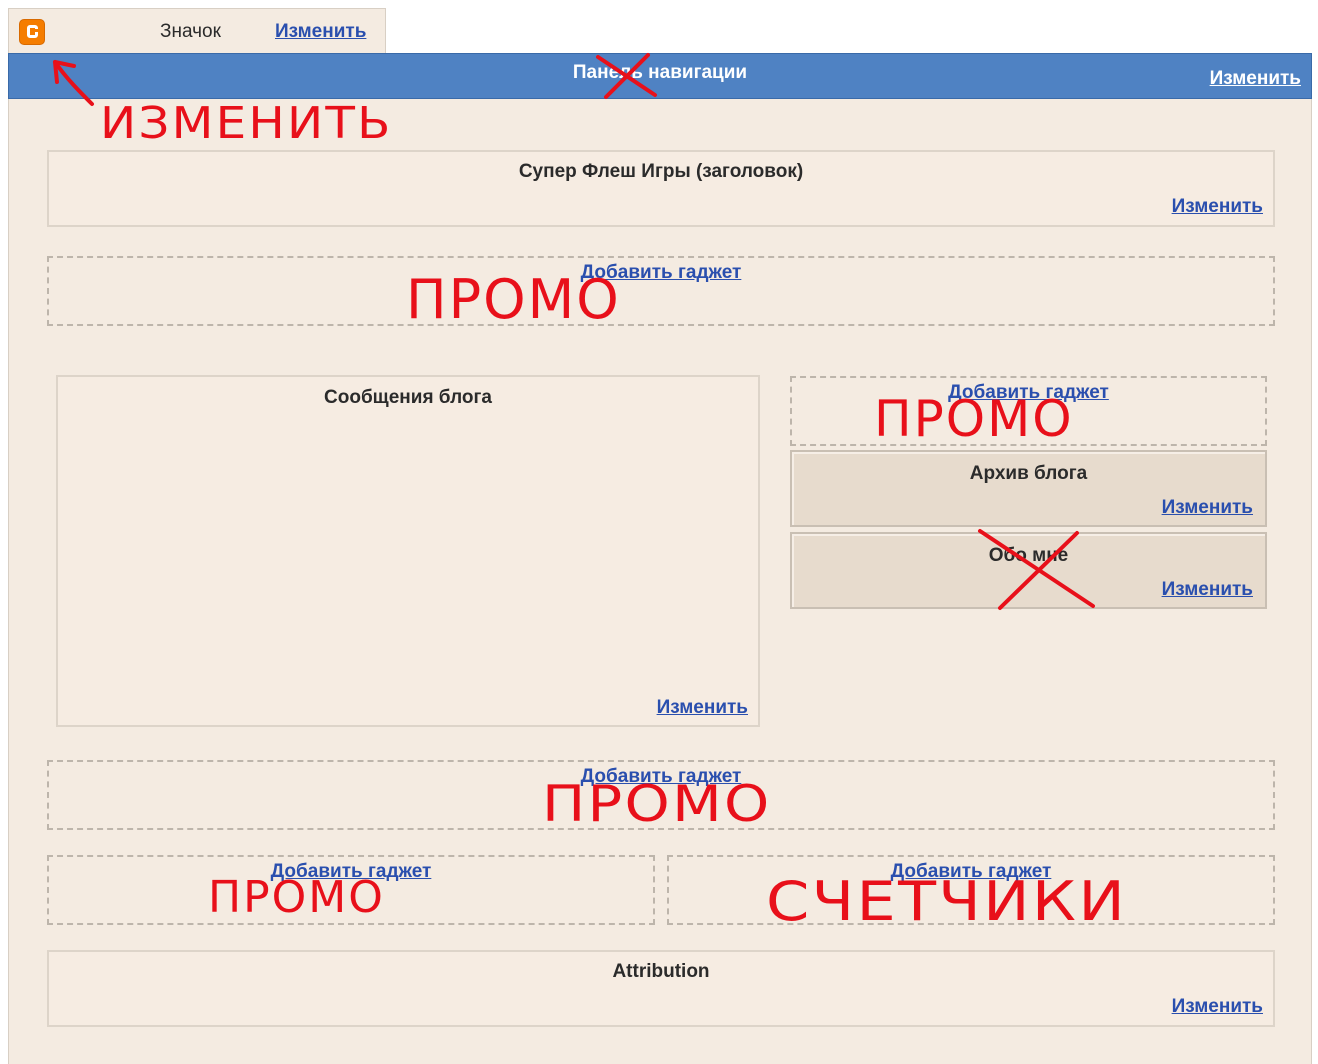  I want to click on navbar-widget: Панель навигации Изменить, so click(660, 76).